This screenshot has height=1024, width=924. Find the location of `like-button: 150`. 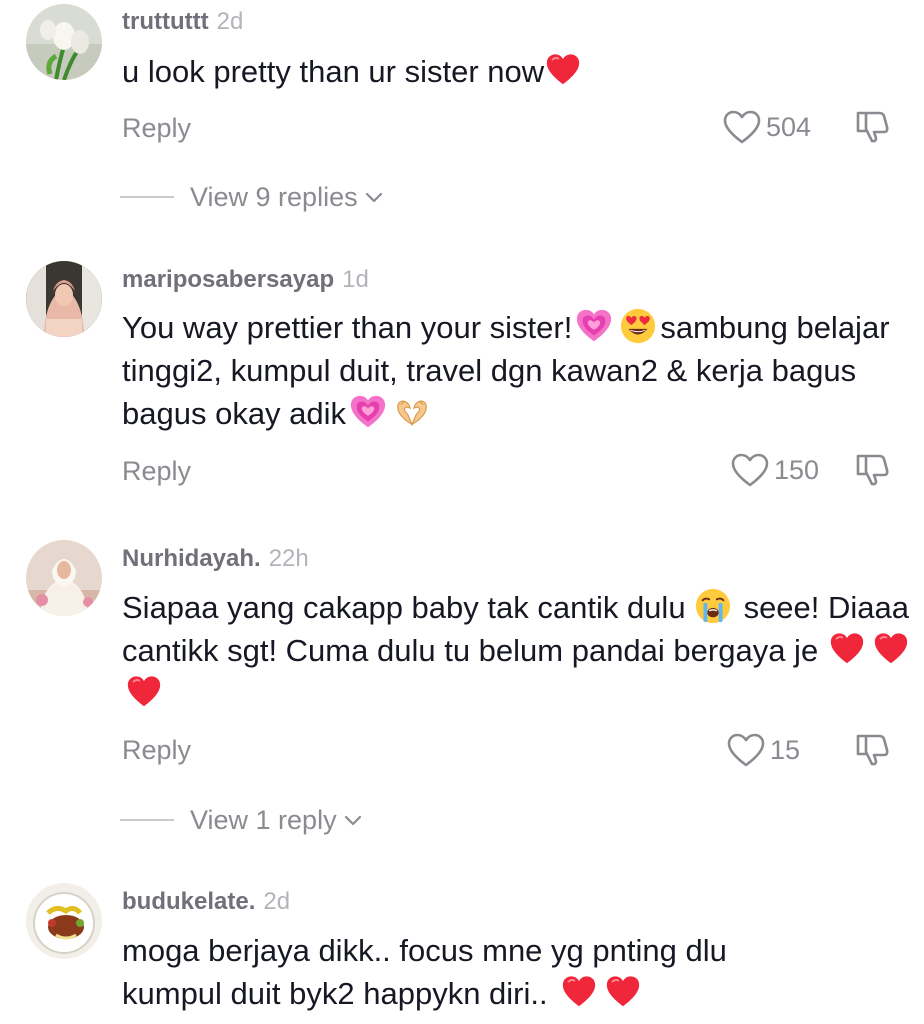

like-button: 150 is located at coordinates (774, 470).